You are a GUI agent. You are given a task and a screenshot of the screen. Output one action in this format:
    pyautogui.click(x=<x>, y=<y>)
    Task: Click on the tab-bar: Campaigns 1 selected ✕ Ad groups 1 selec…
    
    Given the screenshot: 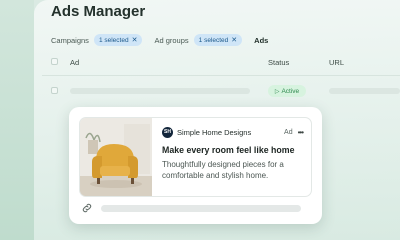 What is the action you would take?
    pyautogui.click(x=159, y=40)
    